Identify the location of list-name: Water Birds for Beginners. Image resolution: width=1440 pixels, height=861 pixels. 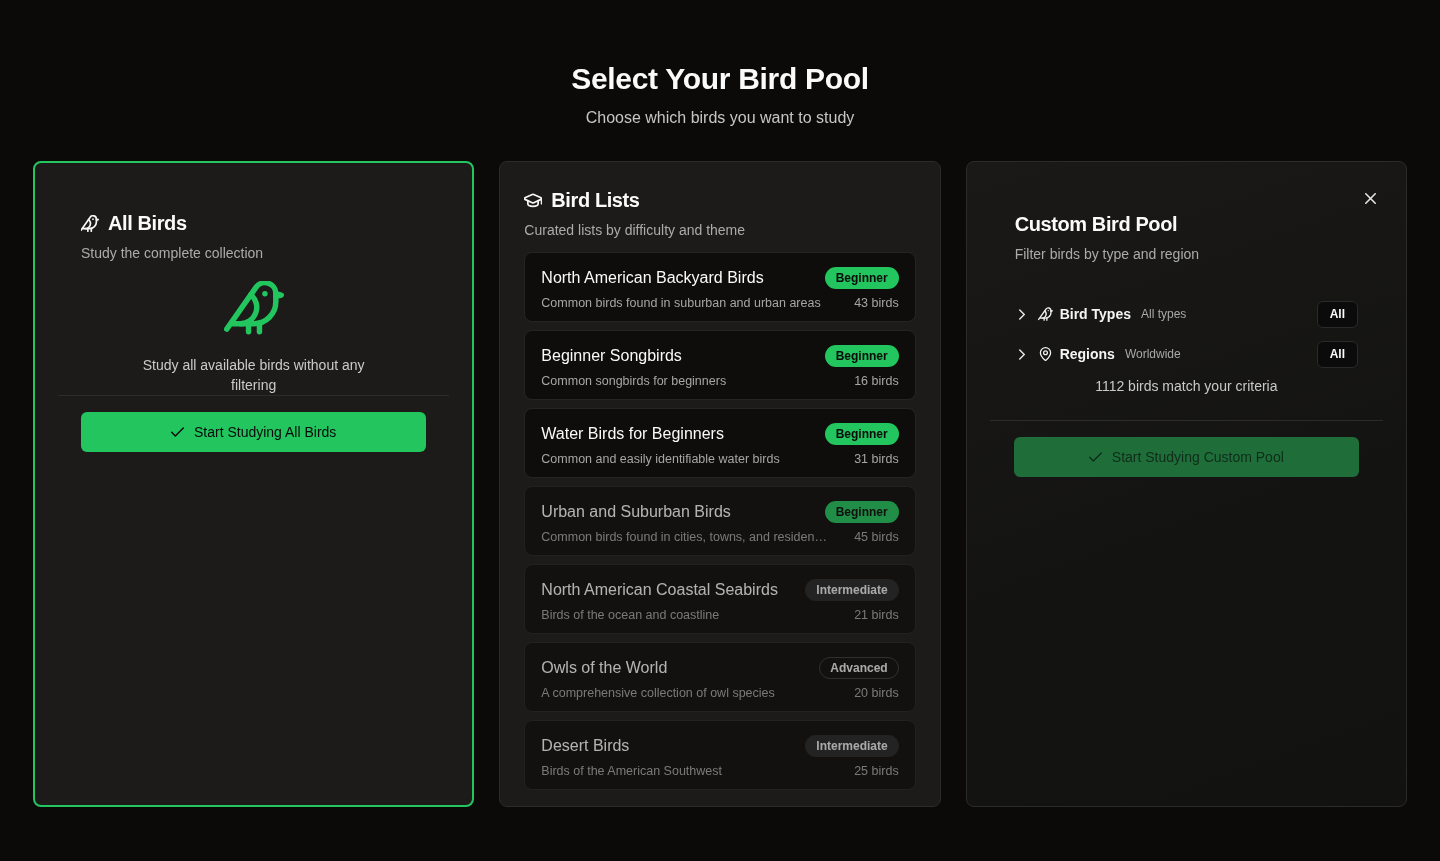
(632, 434).